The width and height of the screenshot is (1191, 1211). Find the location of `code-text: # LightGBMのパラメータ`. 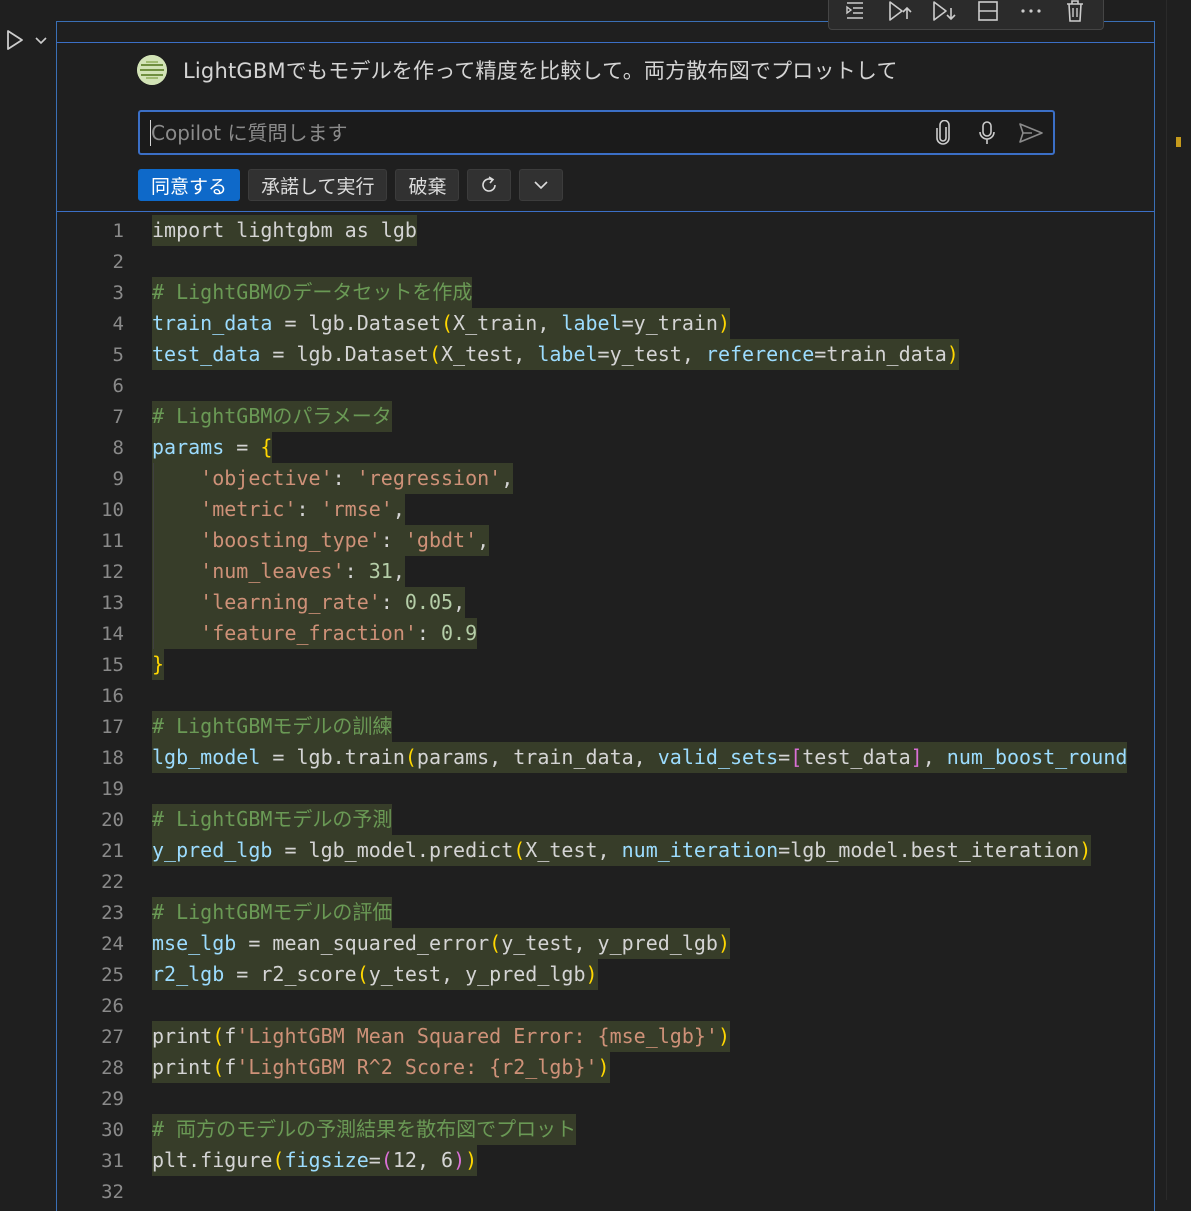

code-text: # LightGBMのパラメータ is located at coordinates (272, 416).